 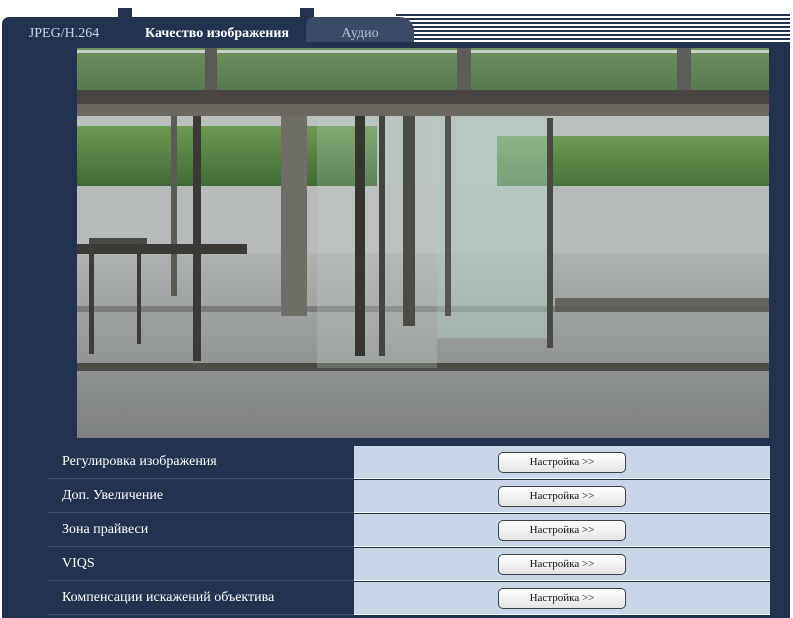 I want to click on settings-row-extra-zoom: Доп. Увеличение Настройка >>, so click(x=409, y=496).